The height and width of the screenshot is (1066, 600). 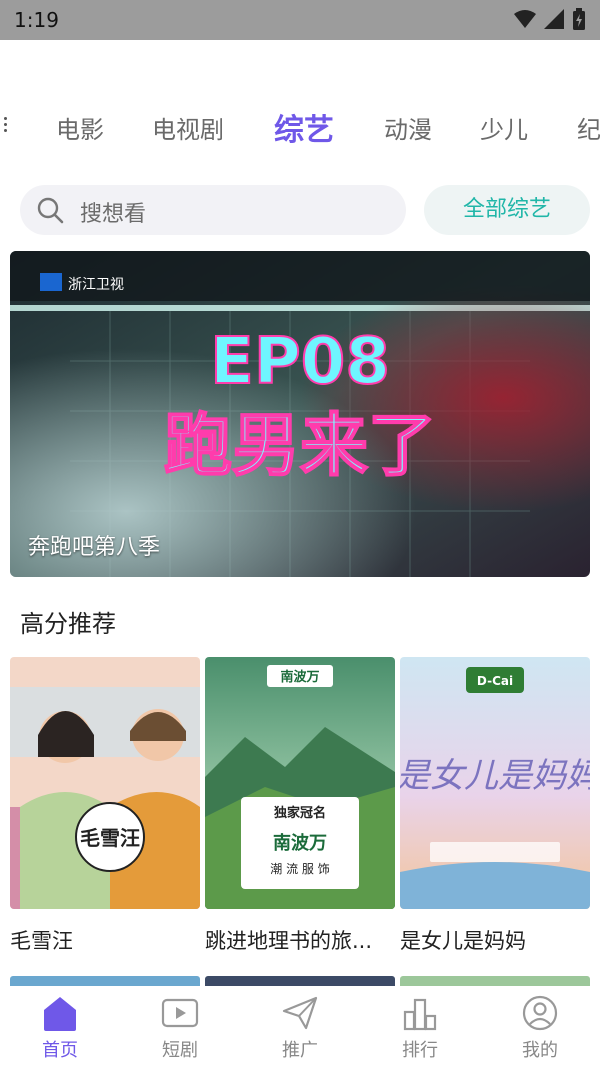 What do you see at coordinates (300, 1013) in the screenshot?
I see `send-icon` at bounding box center [300, 1013].